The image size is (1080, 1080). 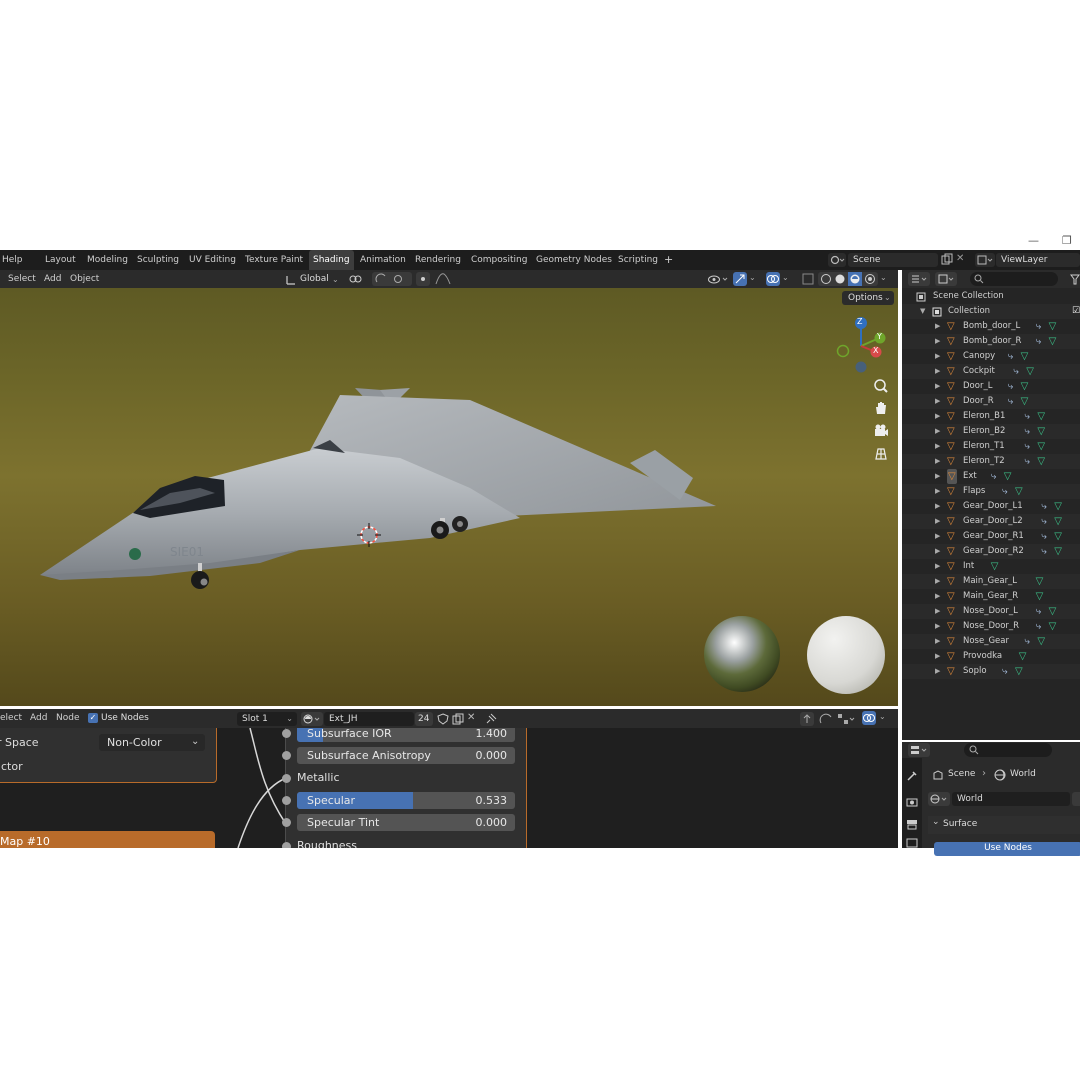 I want to click on viewport-menu-object: Object, so click(x=84, y=279).